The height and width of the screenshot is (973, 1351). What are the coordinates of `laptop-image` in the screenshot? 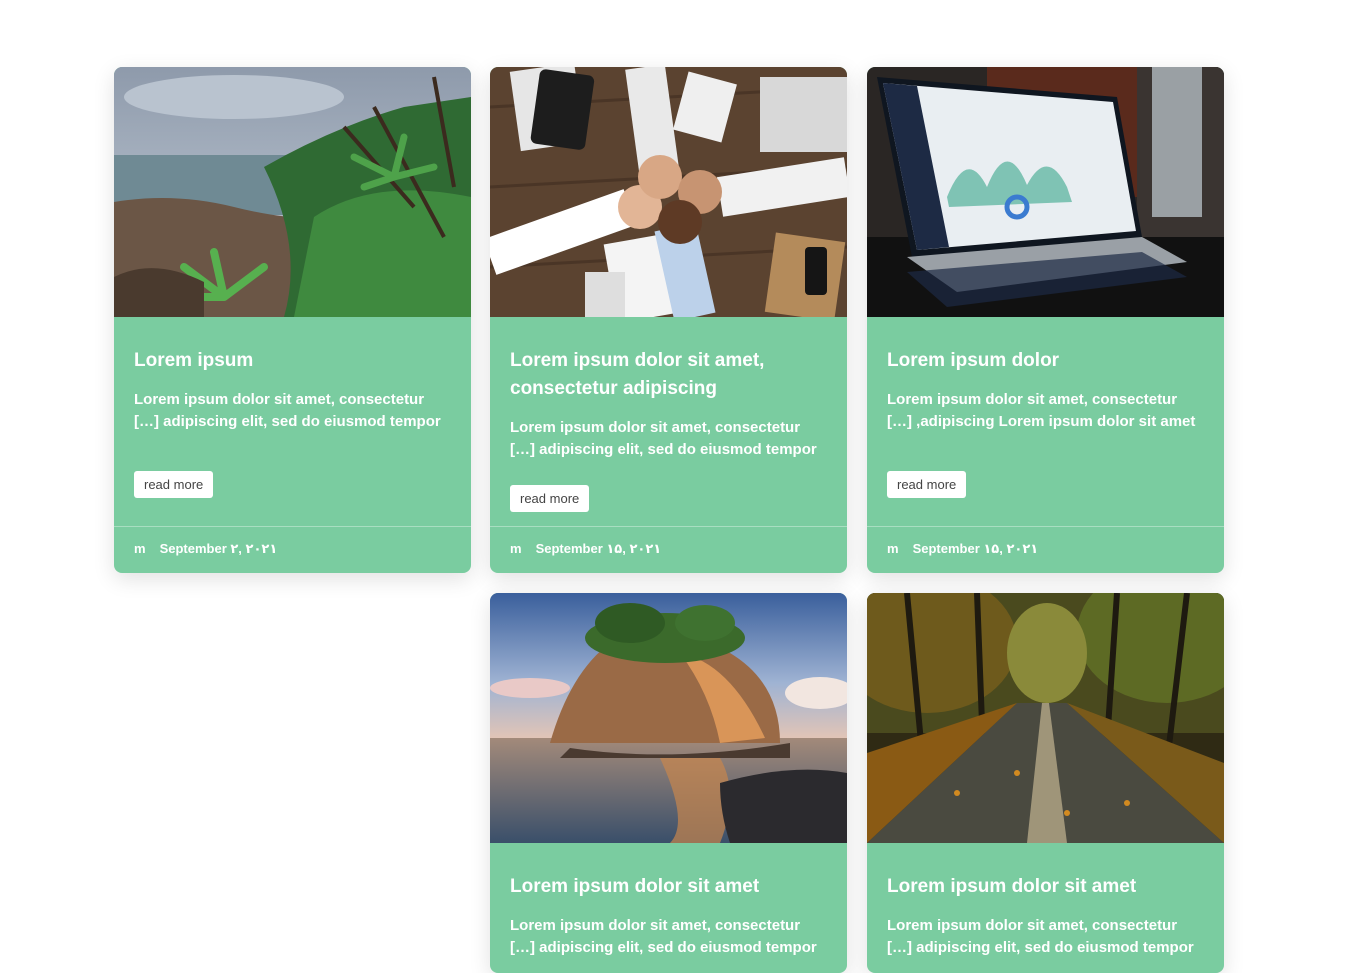 It's located at (1045, 192).